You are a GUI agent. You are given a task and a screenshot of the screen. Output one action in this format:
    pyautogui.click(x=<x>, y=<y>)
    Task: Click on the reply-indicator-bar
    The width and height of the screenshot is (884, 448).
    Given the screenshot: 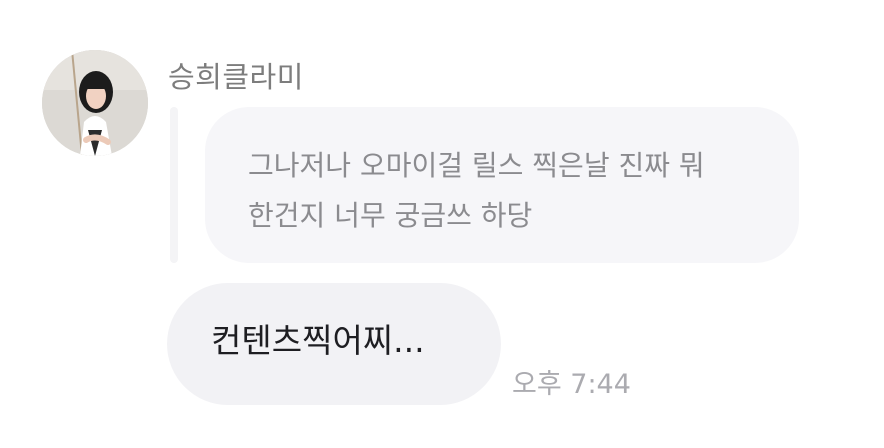 What is the action you would take?
    pyautogui.click(x=174, y=185)
    